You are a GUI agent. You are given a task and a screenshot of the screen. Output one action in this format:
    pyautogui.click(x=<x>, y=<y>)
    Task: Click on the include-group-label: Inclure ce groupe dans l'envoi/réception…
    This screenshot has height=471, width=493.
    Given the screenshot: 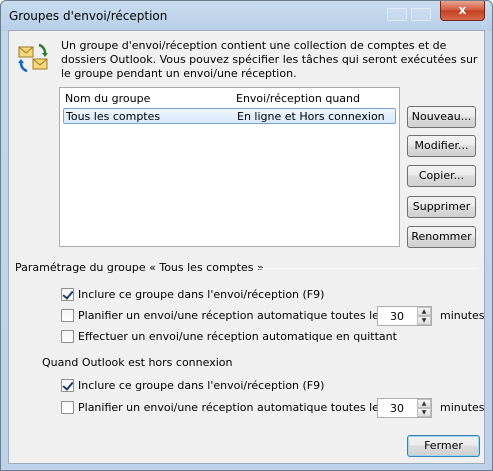 What is the action you would take?
    pyautogui.click(x=201, y=294)
    